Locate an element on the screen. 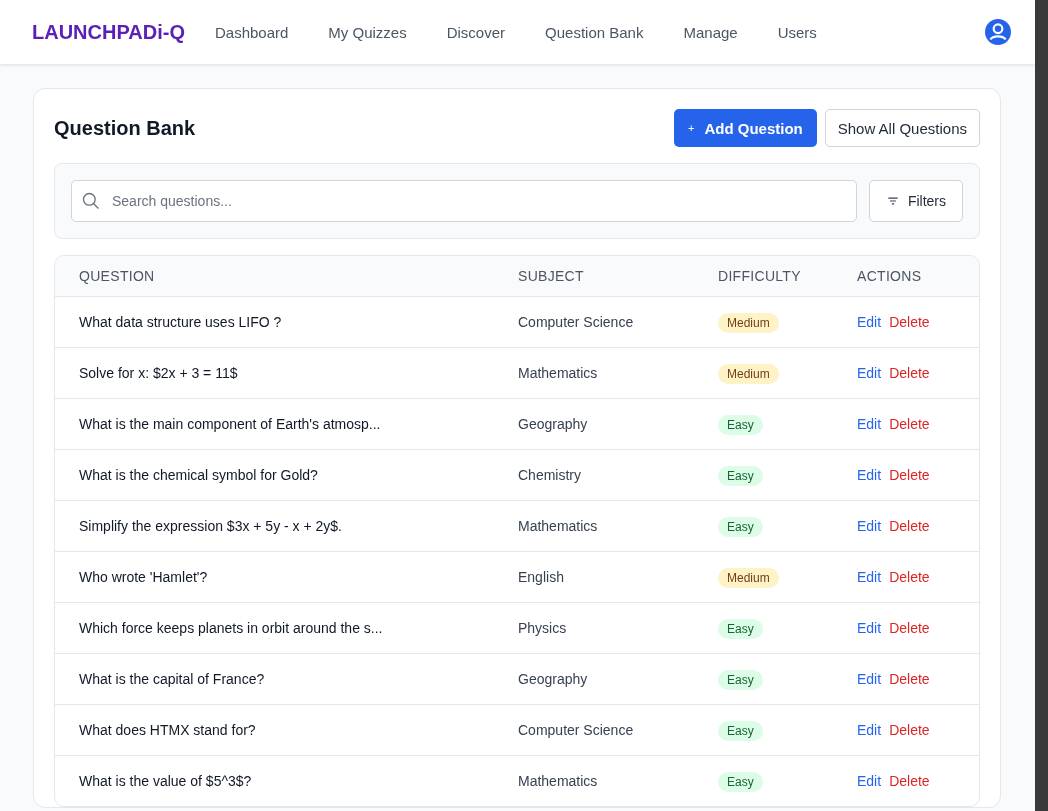  column-header: DIFFICULTY is located at coordinates (760, 276).